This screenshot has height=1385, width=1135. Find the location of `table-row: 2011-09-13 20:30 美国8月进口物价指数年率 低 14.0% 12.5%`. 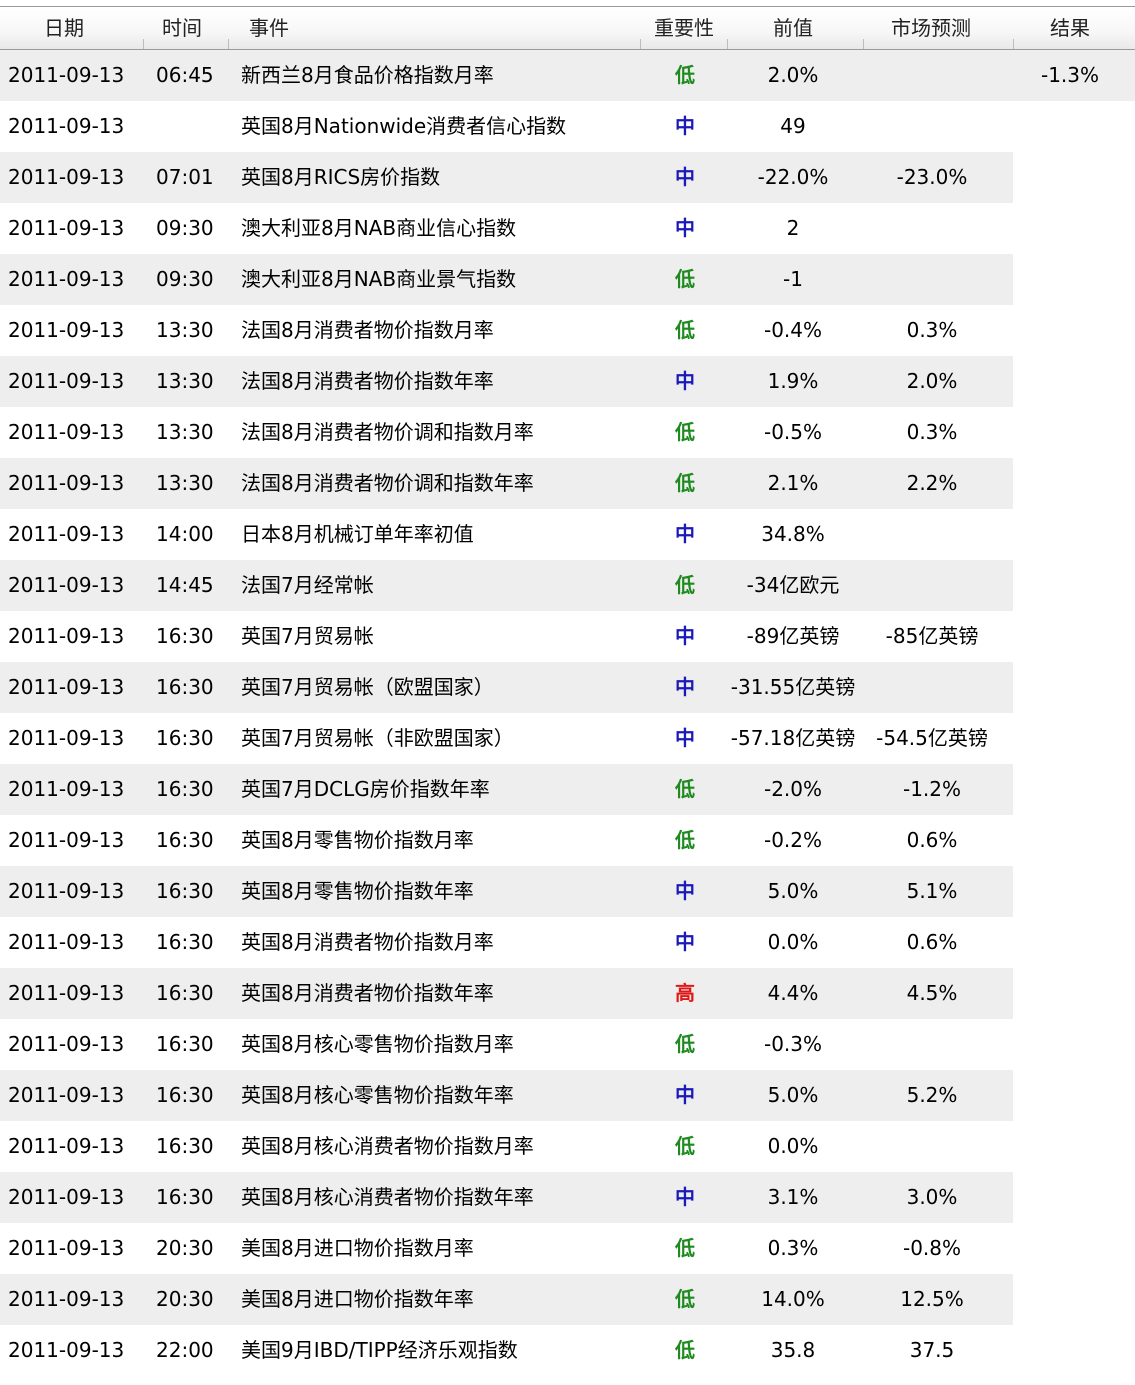

table-row: 2011-09-13 20:30 美国8月进口物价指数年率 低 14.0% 12.5% is located at coordinates (567, 1299).